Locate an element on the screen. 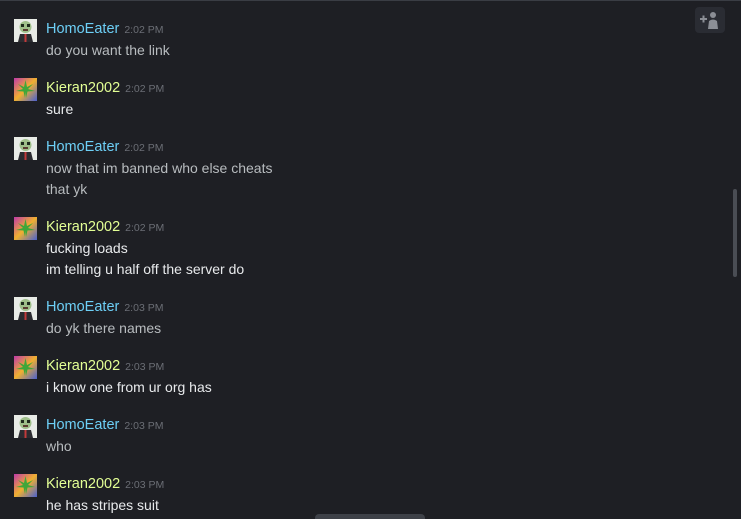  message-body: who is located at coordinates (59, 446).